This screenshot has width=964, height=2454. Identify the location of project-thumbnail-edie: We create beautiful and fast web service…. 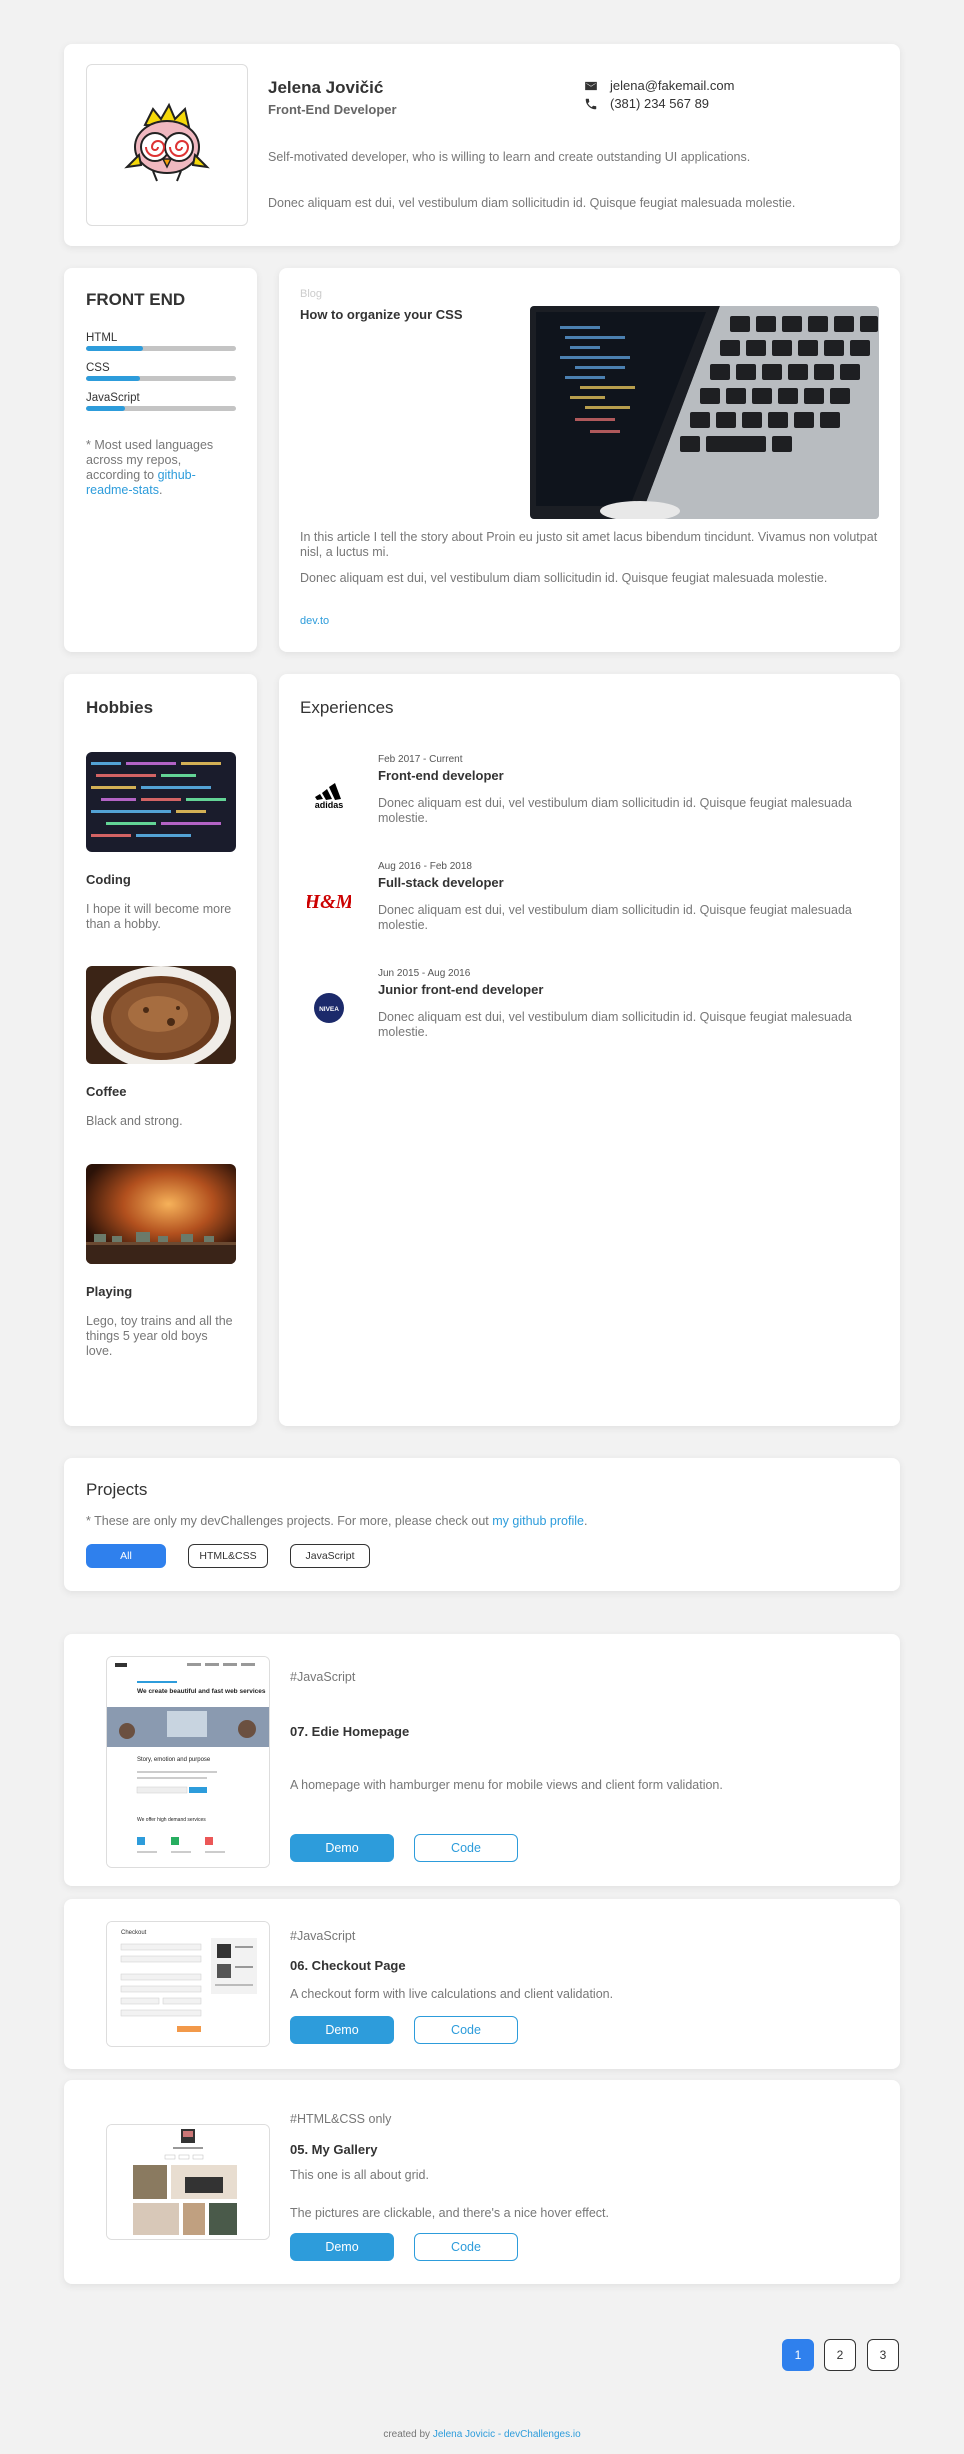
(188, 1762).